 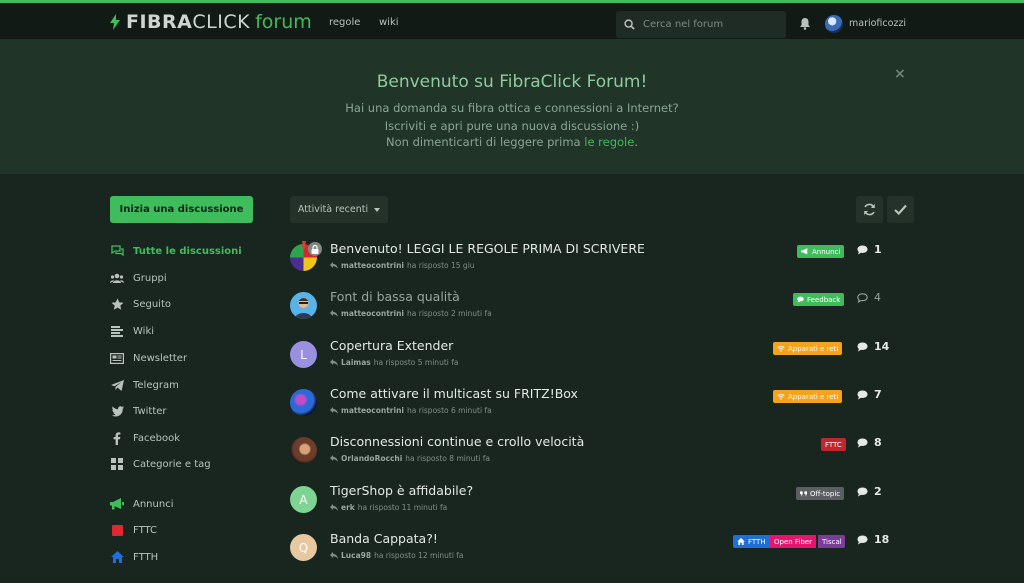 What do you see at coordinates (878, 249) in the screenshot?
I see `reply-count-value: 1` at bounding box center [878, 249].